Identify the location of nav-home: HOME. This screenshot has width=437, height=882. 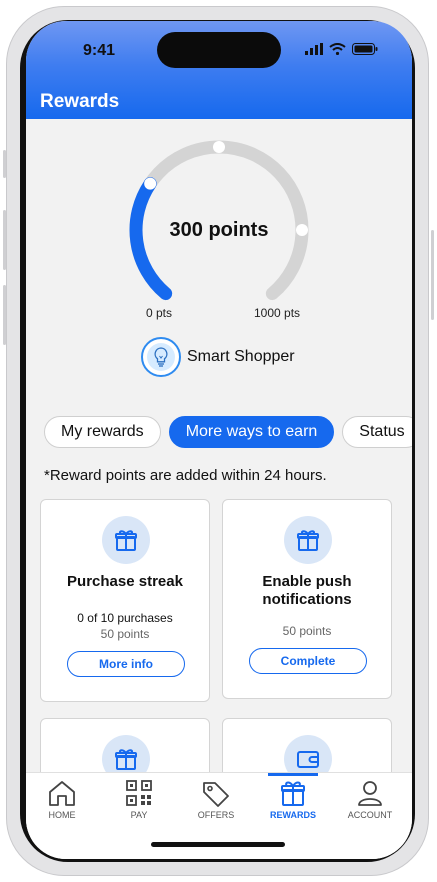
(62, 799).